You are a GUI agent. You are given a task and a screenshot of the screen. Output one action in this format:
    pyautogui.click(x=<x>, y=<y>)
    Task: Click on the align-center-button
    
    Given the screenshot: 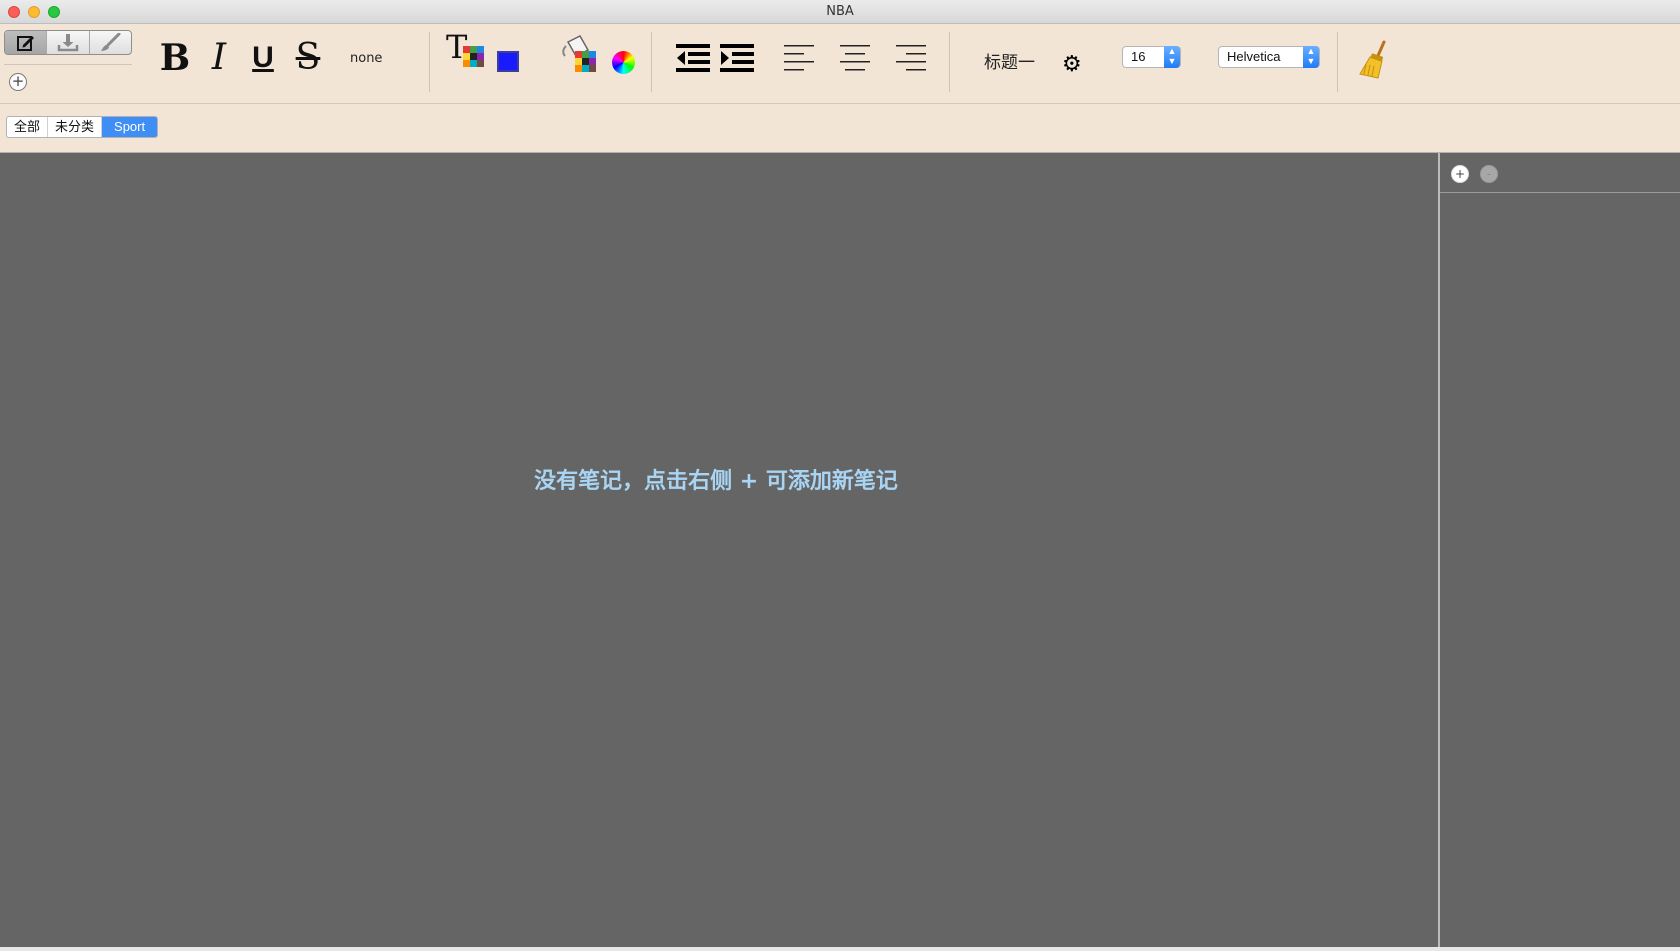 What is the action you would take?
    pyautogui.click(x=856, y=58)
    